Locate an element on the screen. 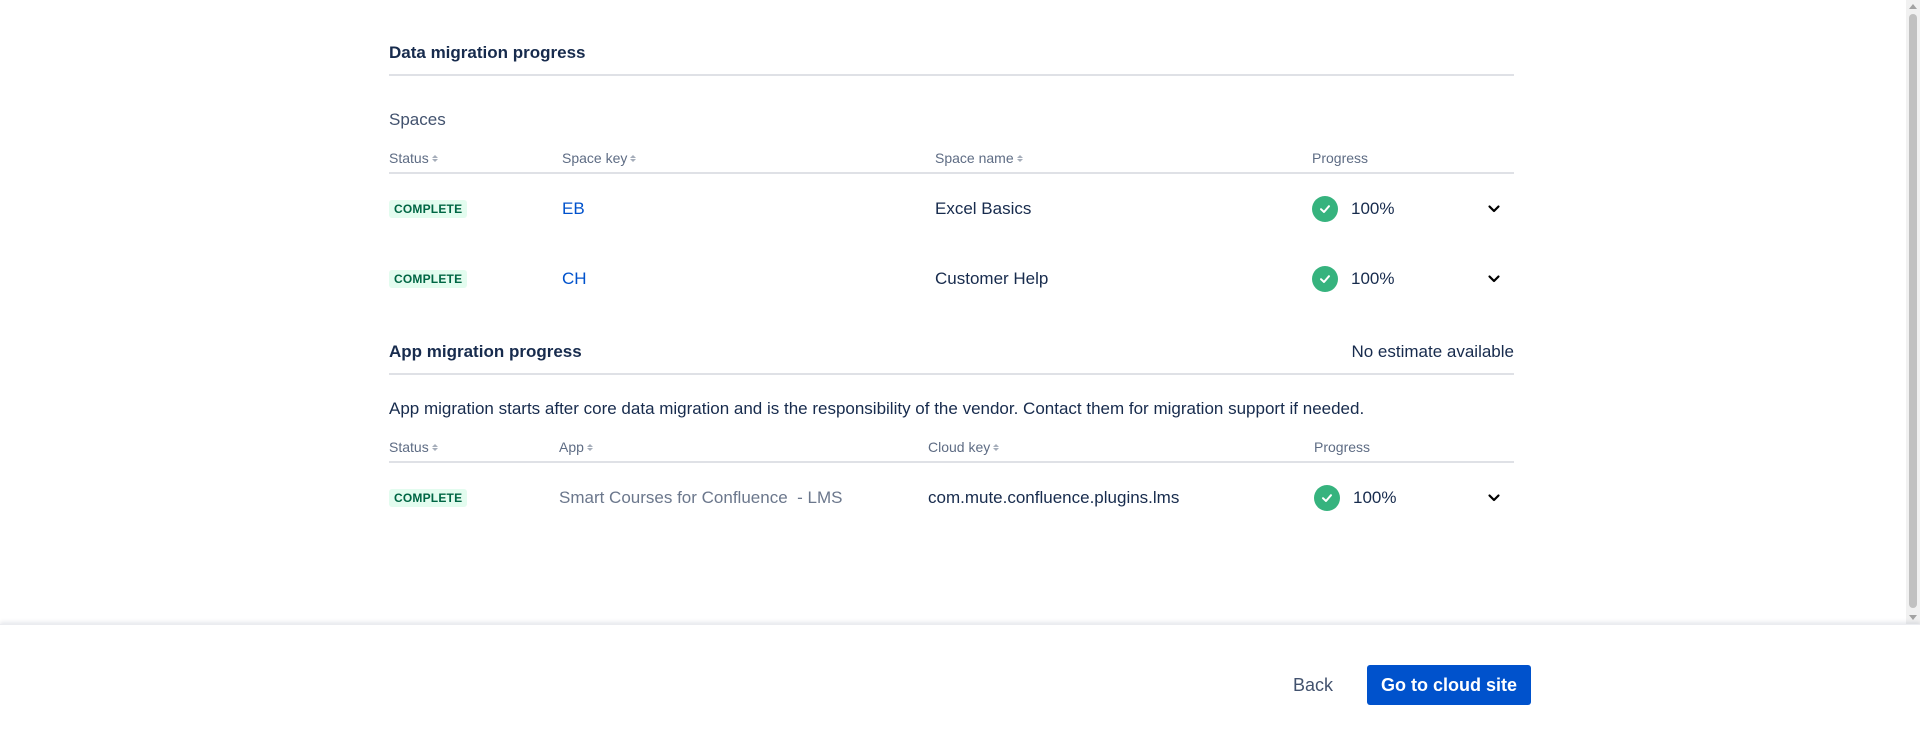  scroll-up-icon is located at coordinates (1913, 6).